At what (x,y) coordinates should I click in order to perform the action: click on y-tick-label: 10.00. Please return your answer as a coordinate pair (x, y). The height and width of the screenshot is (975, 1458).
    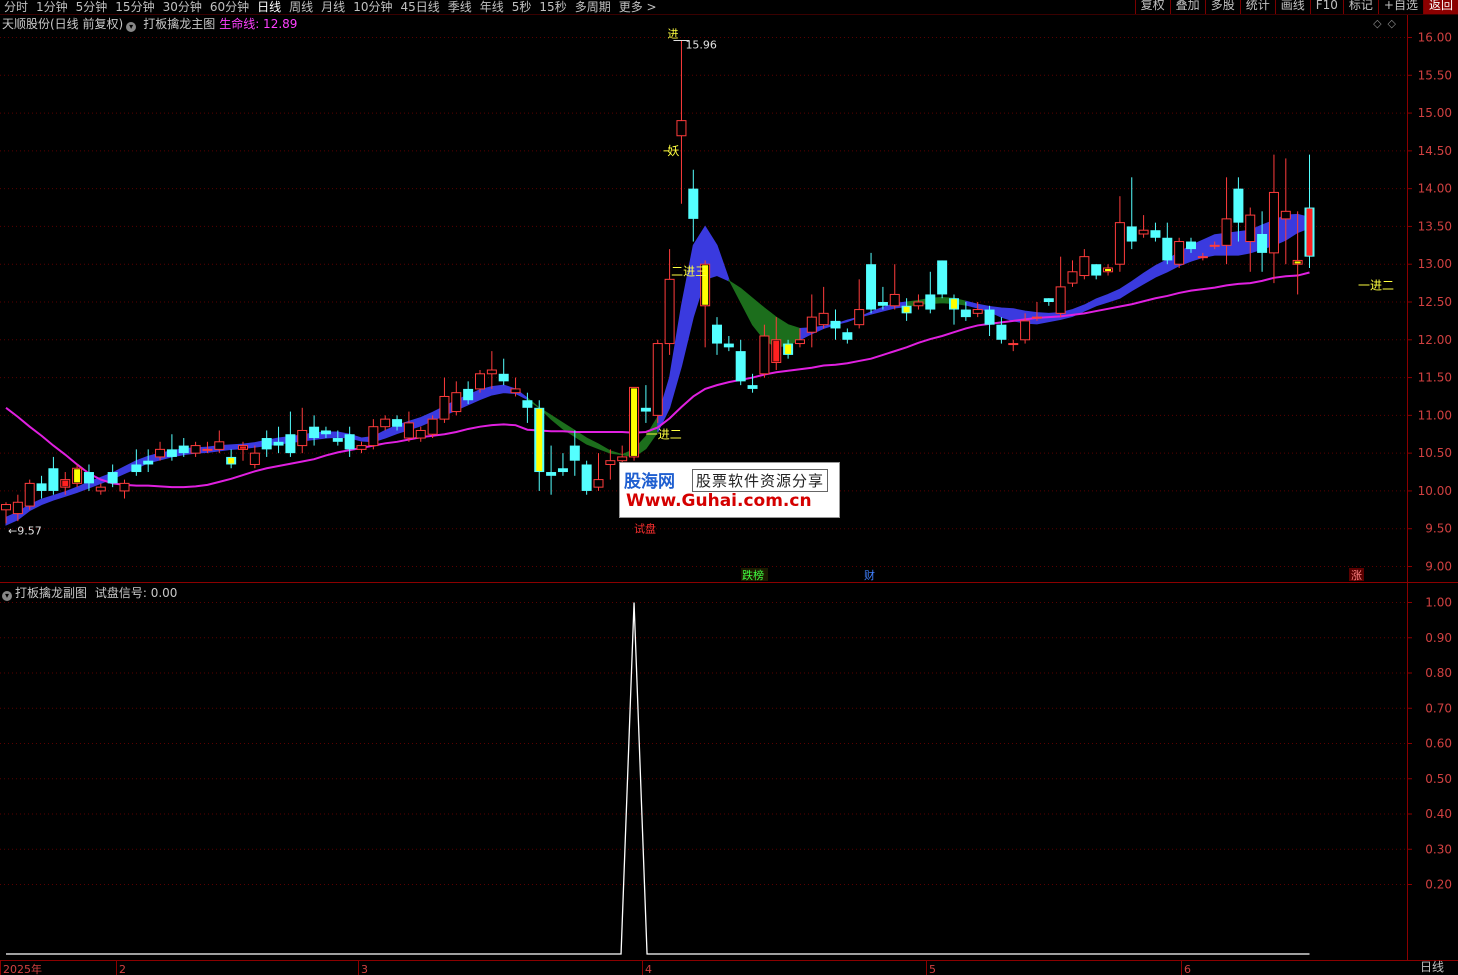
    Looking at the image, I should click on (1435, 491).